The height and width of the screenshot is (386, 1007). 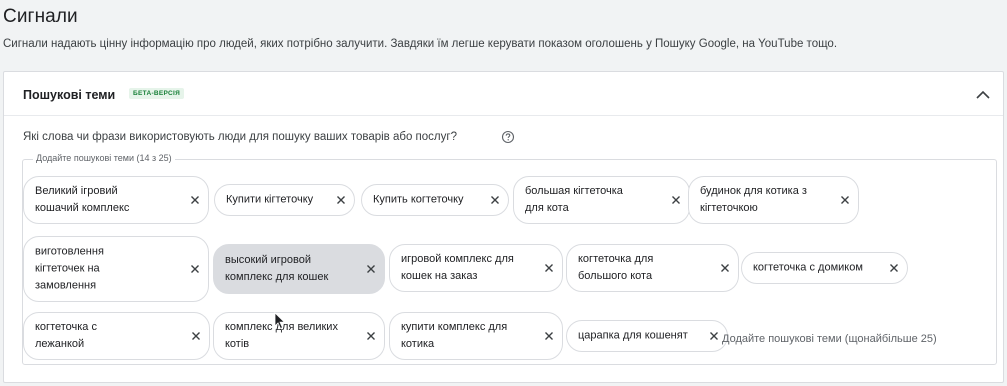 I want to click on chip-label: купити комплекс для котика, so click(x=454, y=335).